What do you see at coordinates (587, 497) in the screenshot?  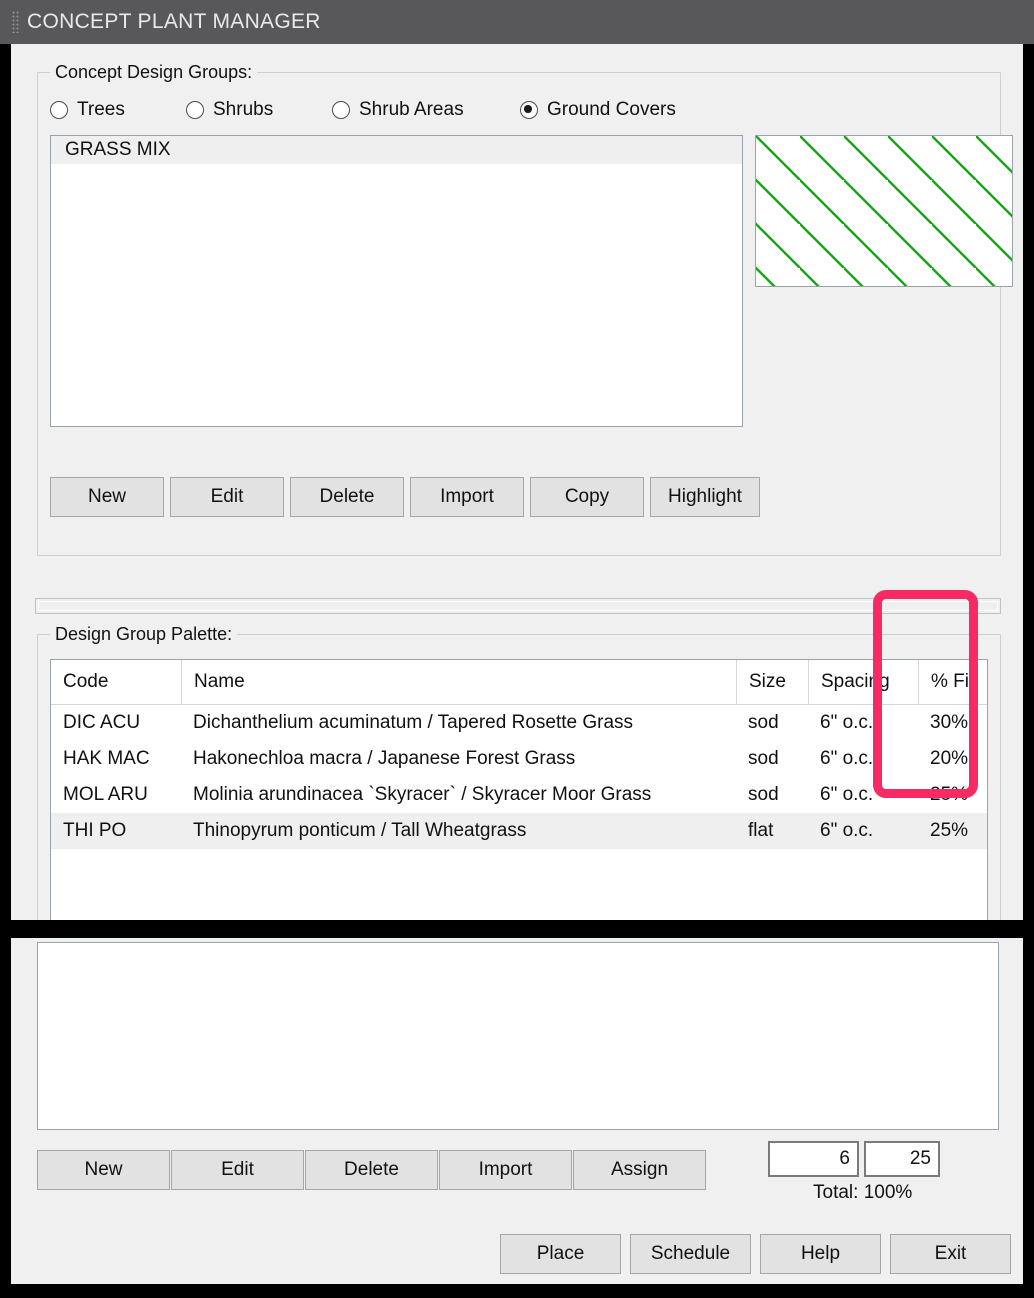 I see `copy-button: Copy` at bounding box center [587, 497].